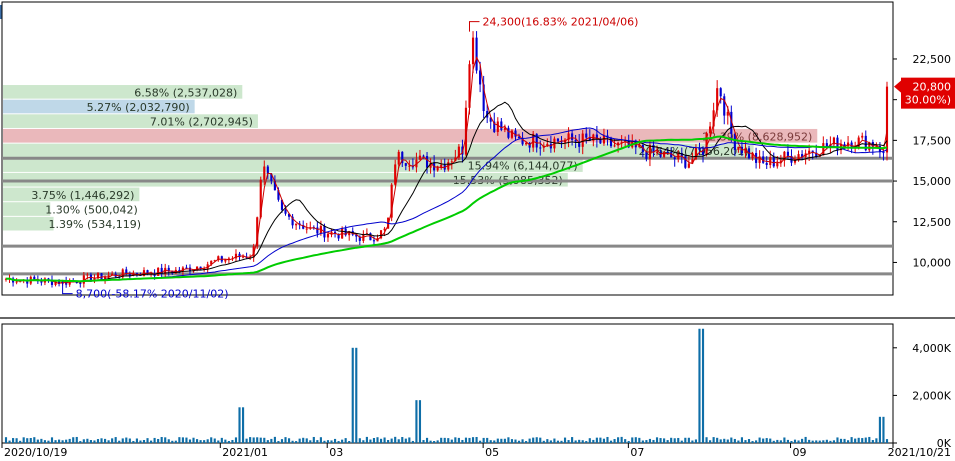 The width and height of the screenshot is (955, 461). Describe the element at coordinates (185, 92) in the screenshot. I see `volume-profile-label: 6.58% (2,537,028)` at that location.